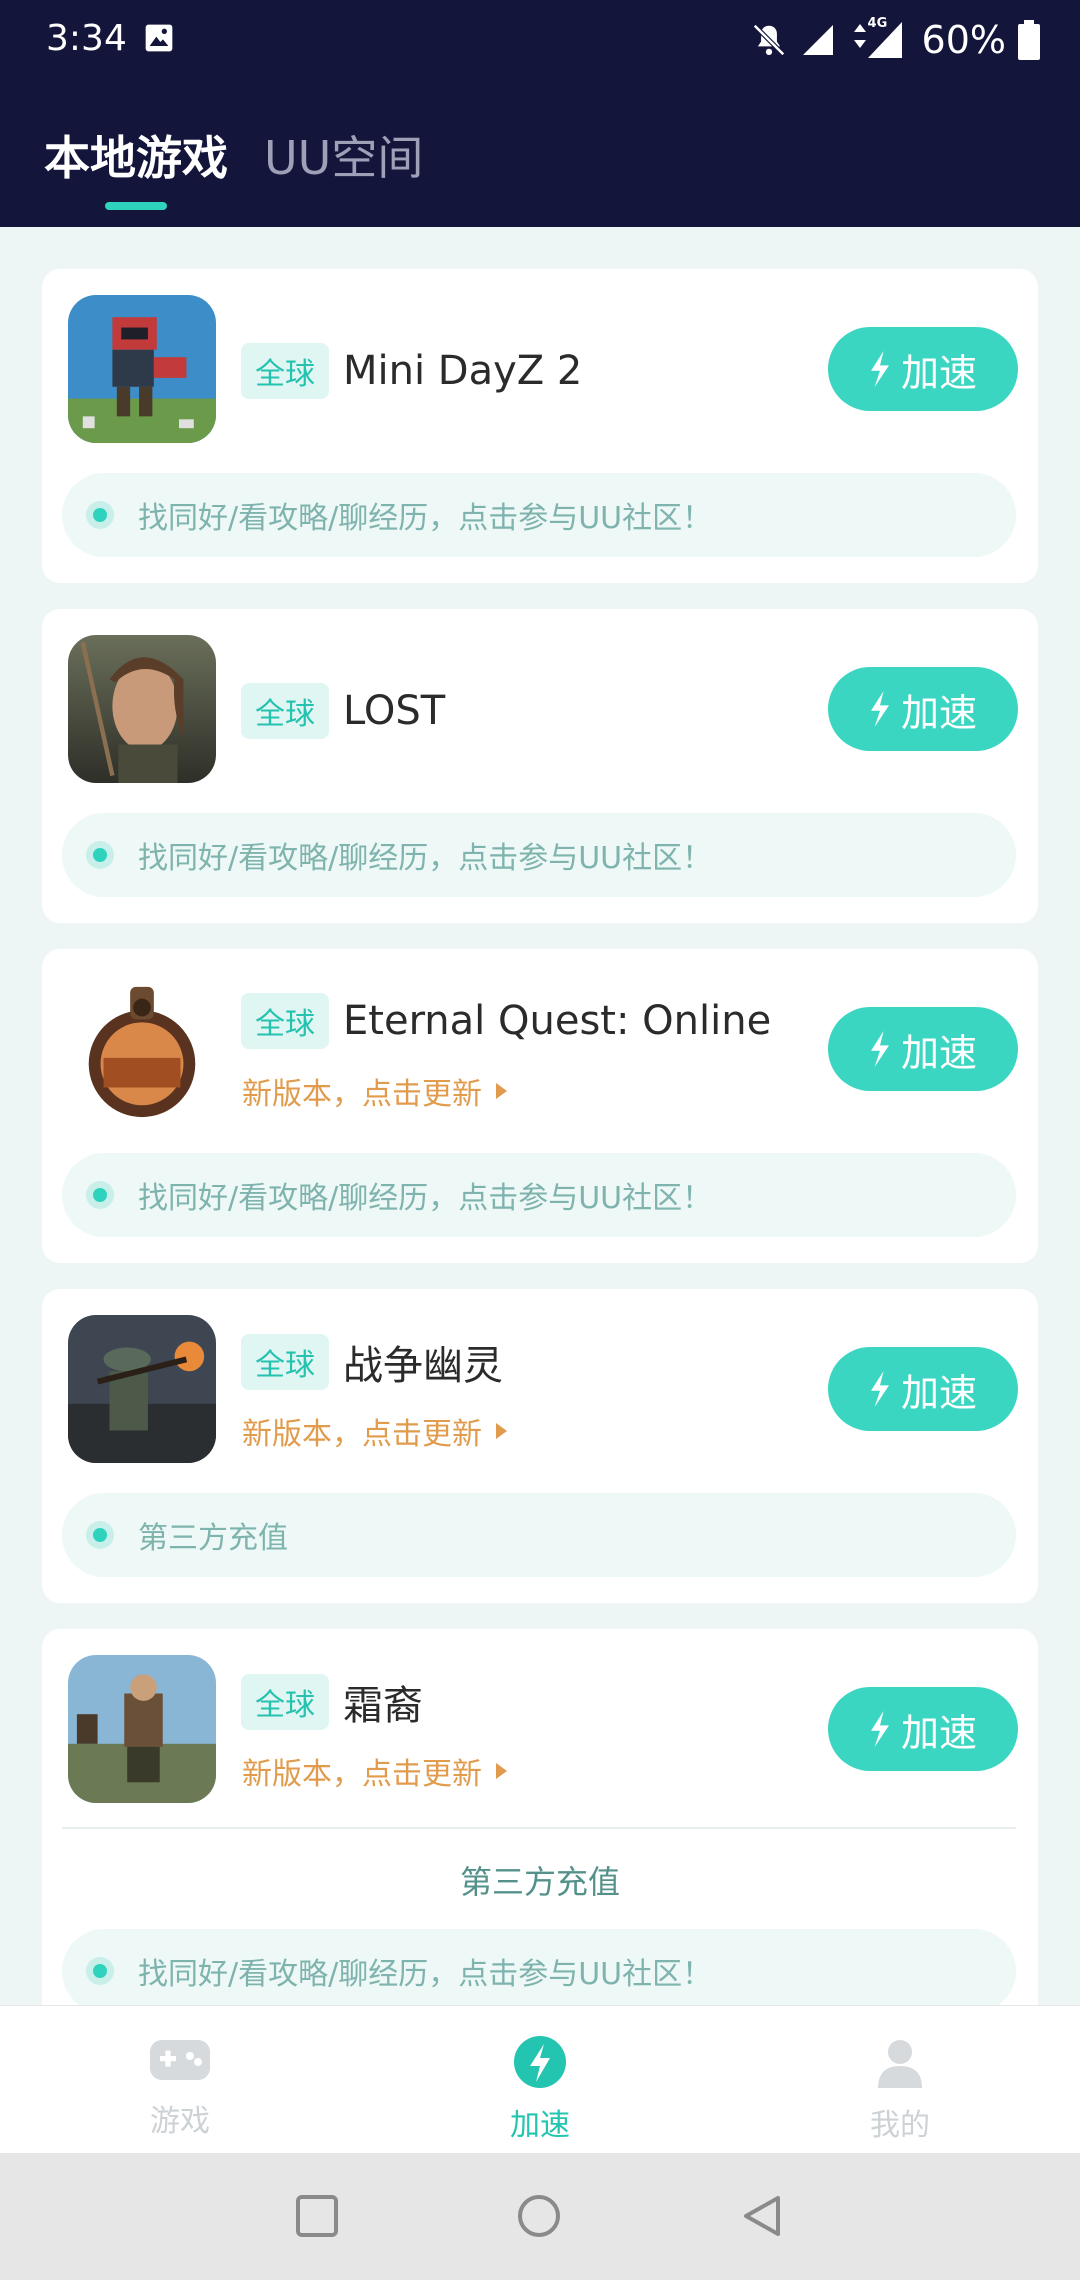  What do you see at coordinates (539, 1828) in the screenshot?
I see `divider` at bounding box center [539, 1828].